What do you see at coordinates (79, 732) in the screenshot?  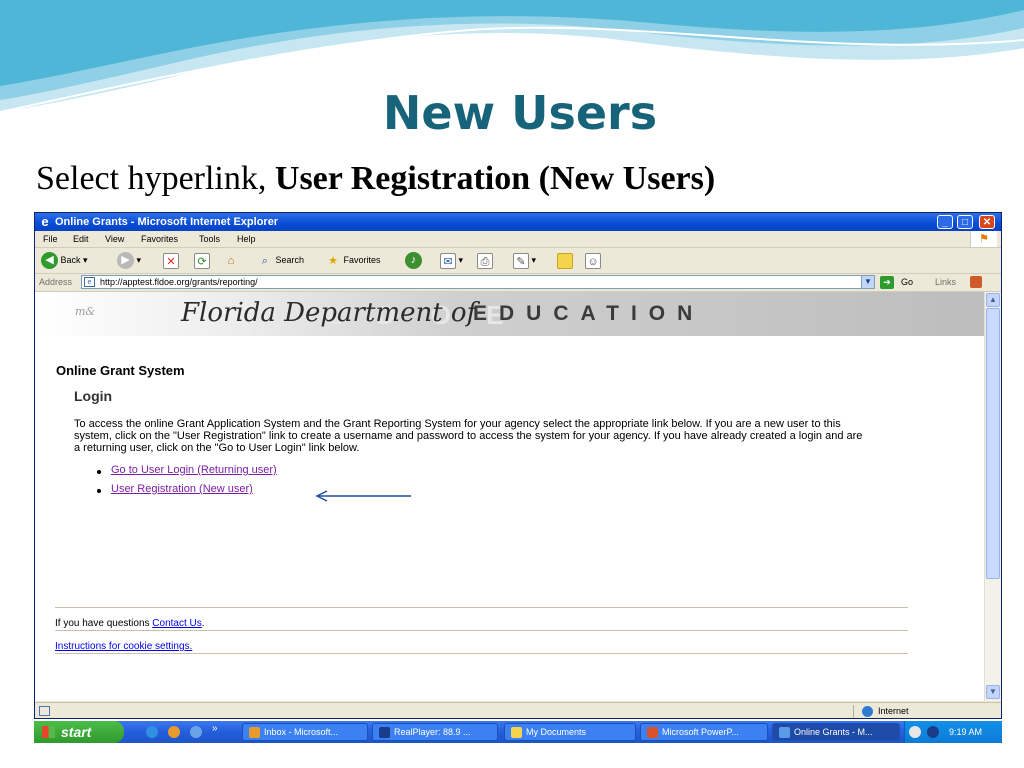 I see `start-button: start` at bounding box center [79, 732].